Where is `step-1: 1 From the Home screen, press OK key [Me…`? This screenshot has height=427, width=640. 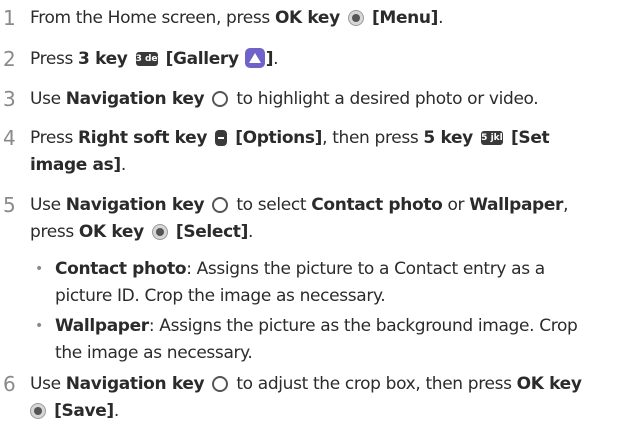 step-1: 1 From the Home screen, press OK key [Me… is located at coordinates (223, 18).